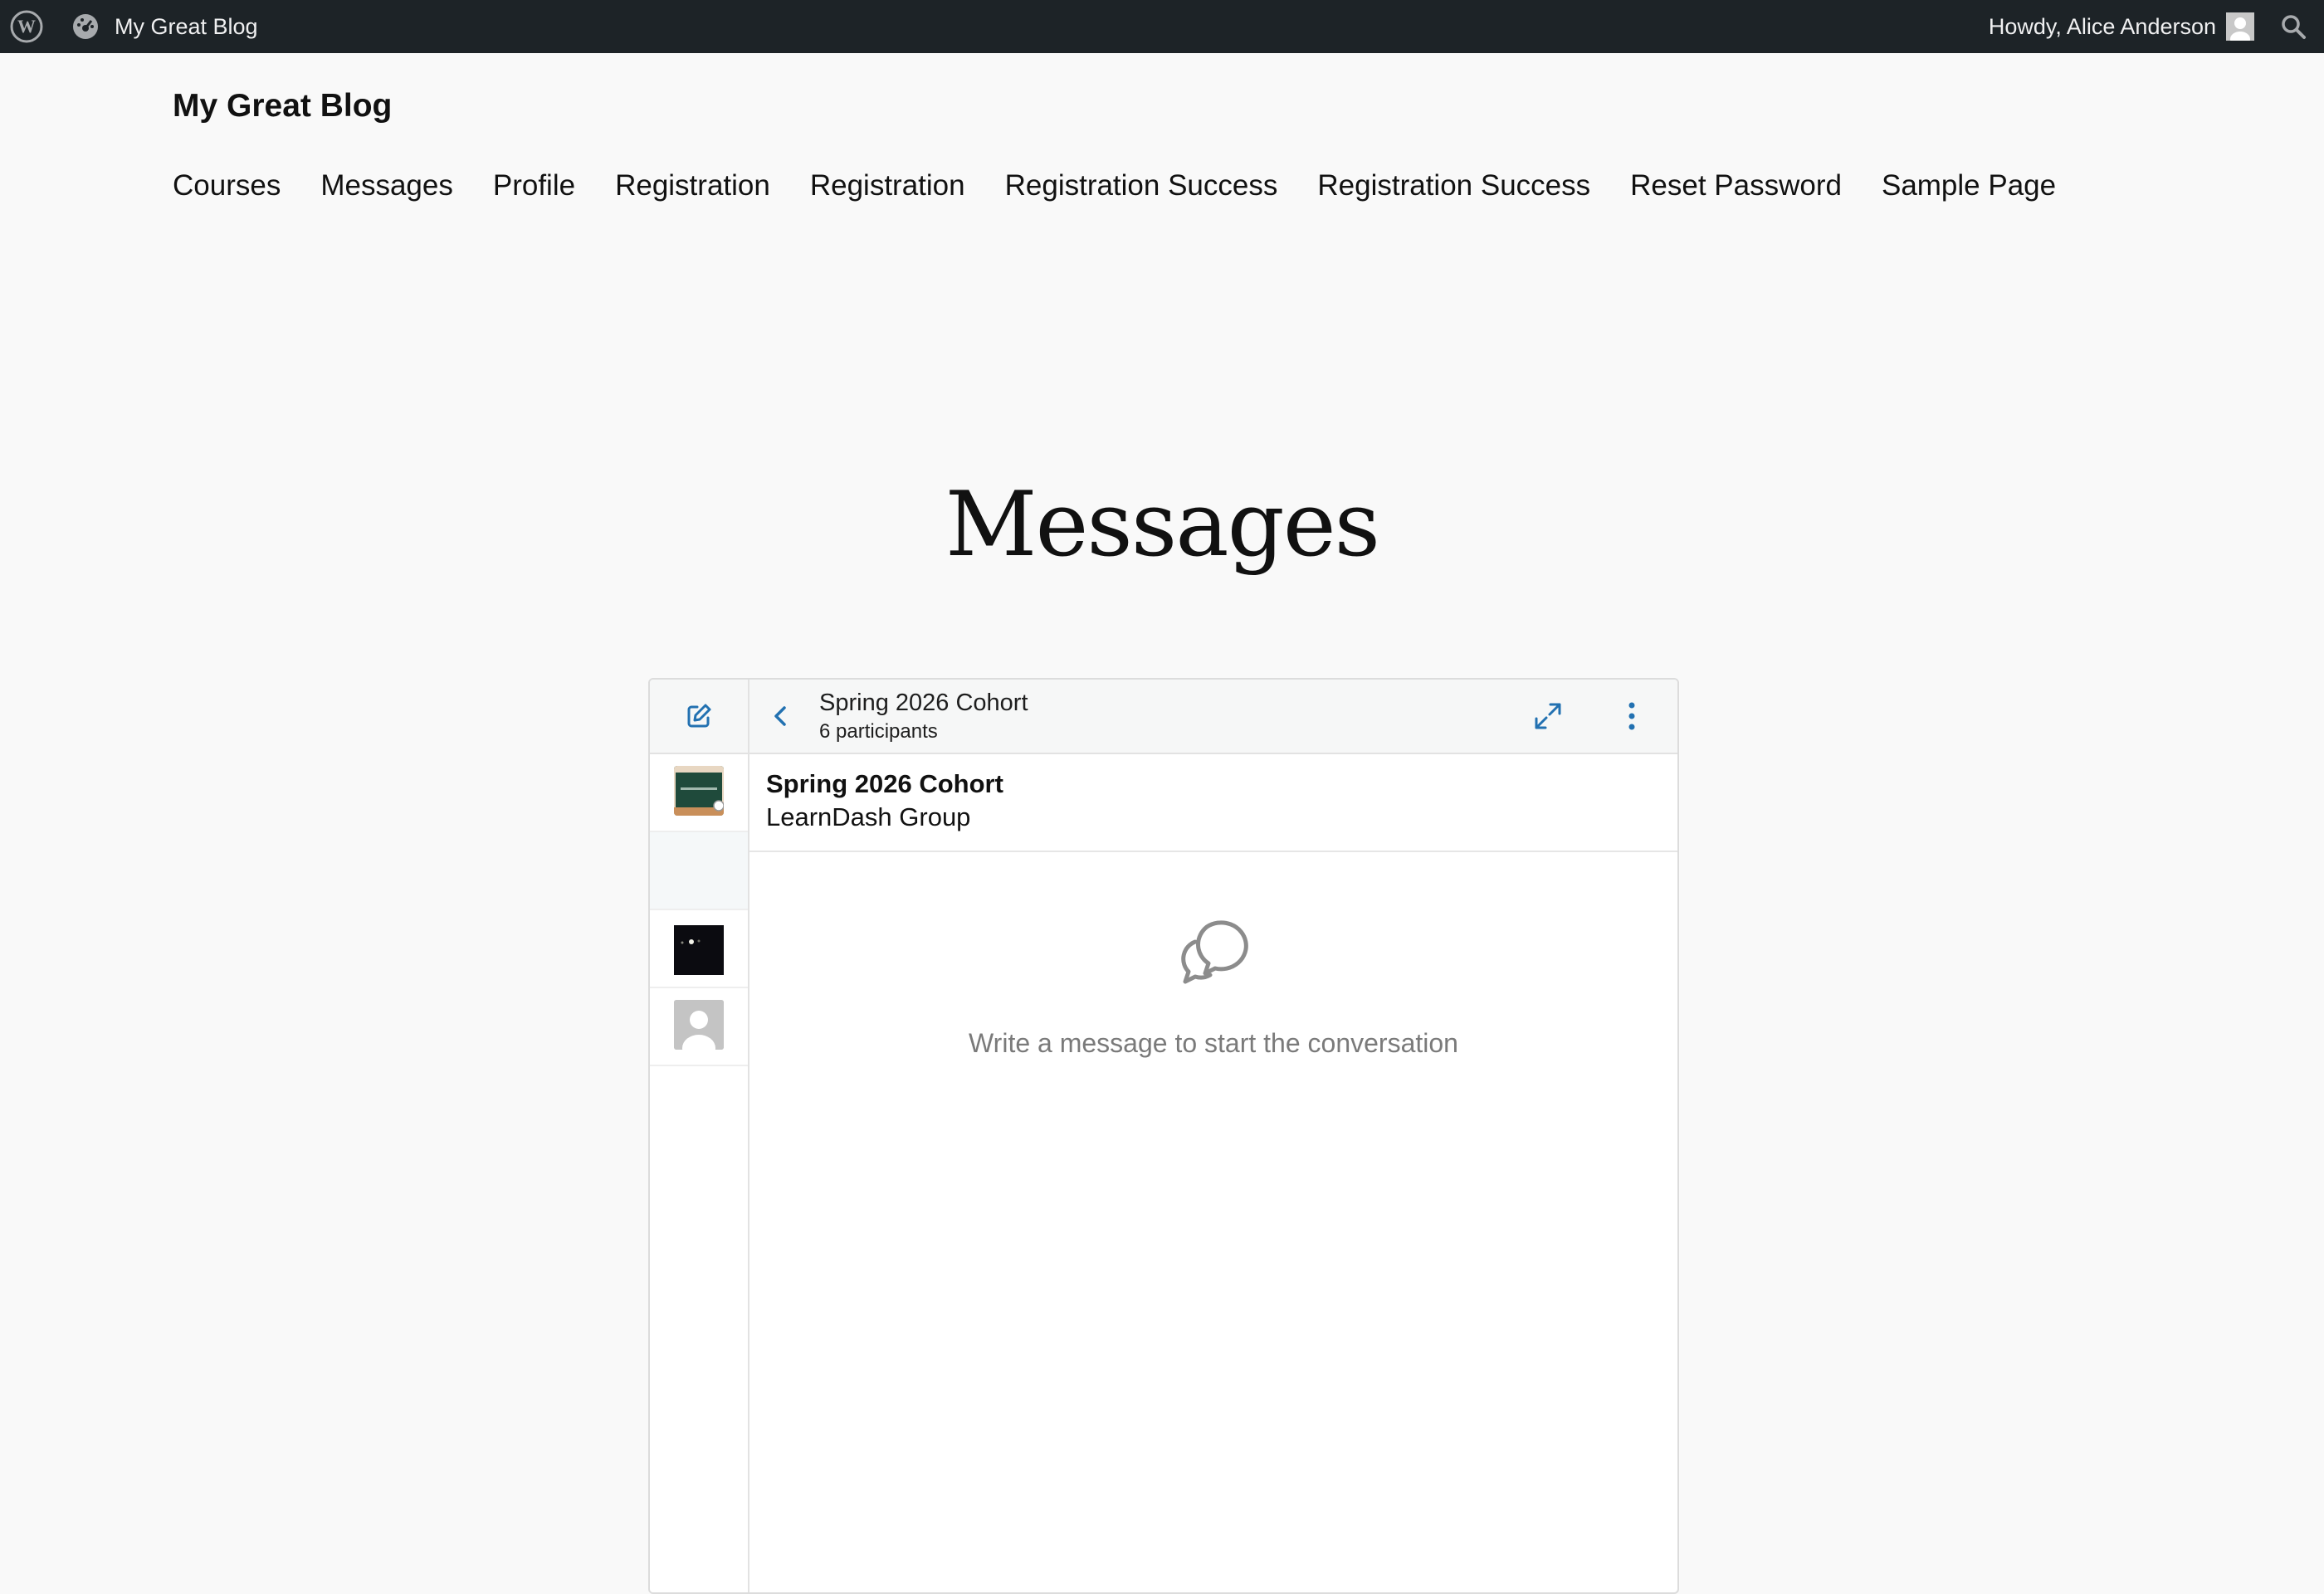  I want to click on expand-icon, so click(1548, 716).